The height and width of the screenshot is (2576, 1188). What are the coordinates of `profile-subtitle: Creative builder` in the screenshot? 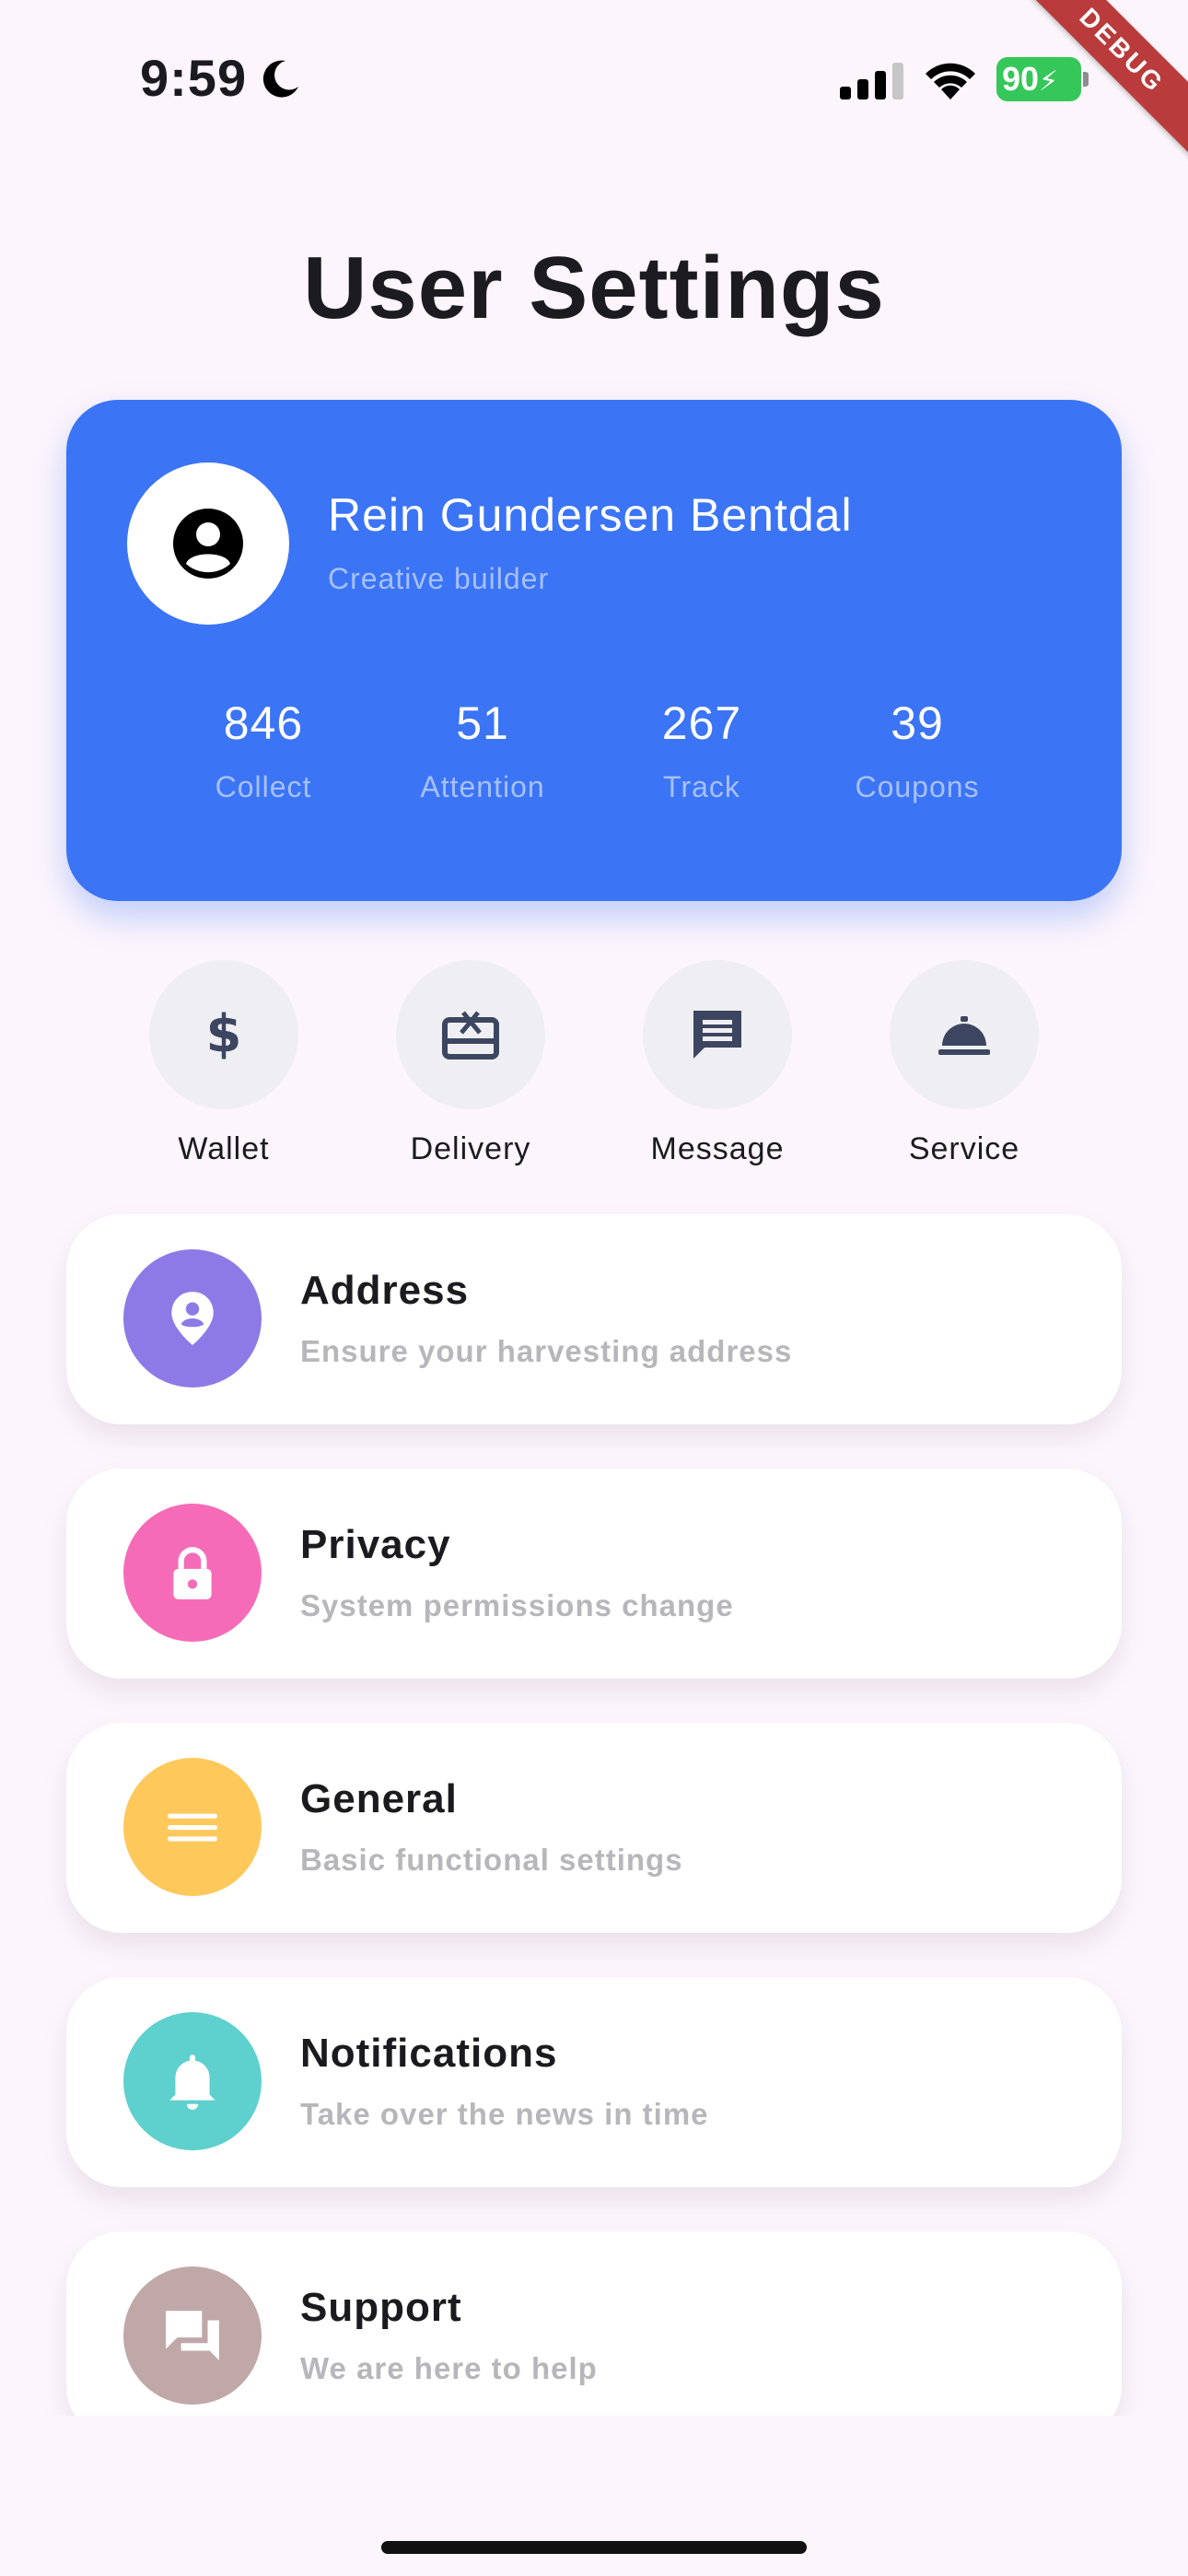 It's located at (439, 578).